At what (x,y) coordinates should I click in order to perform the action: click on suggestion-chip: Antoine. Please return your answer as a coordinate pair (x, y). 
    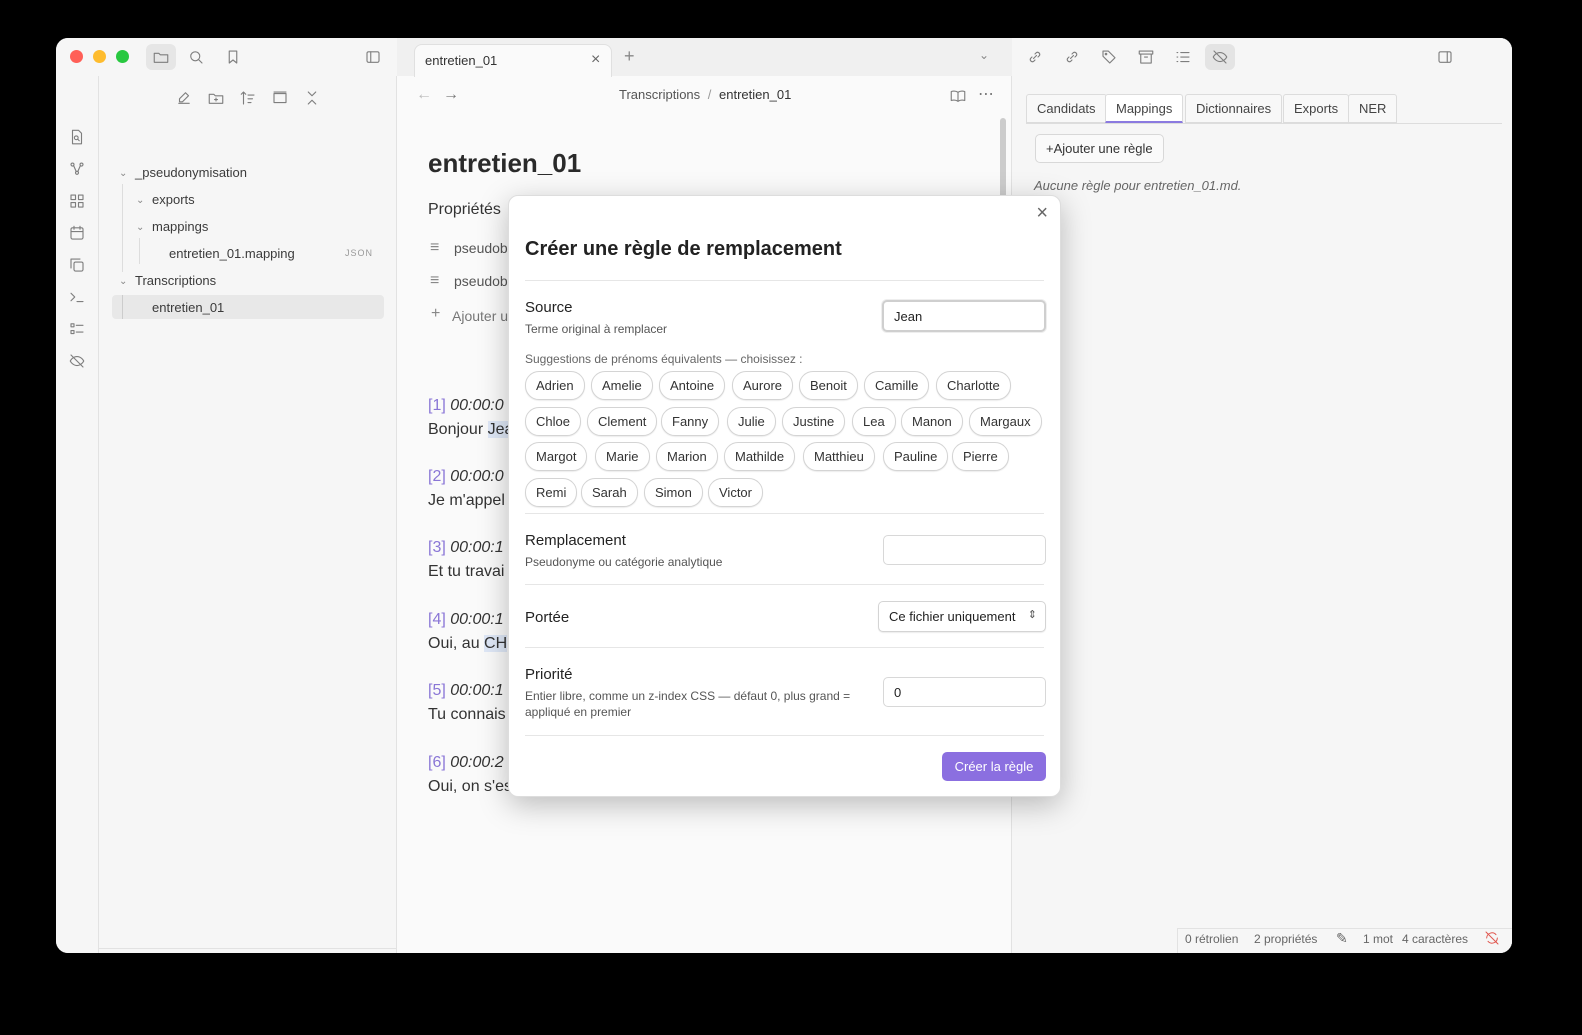
    Looking at the image, I should click on (692, 385).